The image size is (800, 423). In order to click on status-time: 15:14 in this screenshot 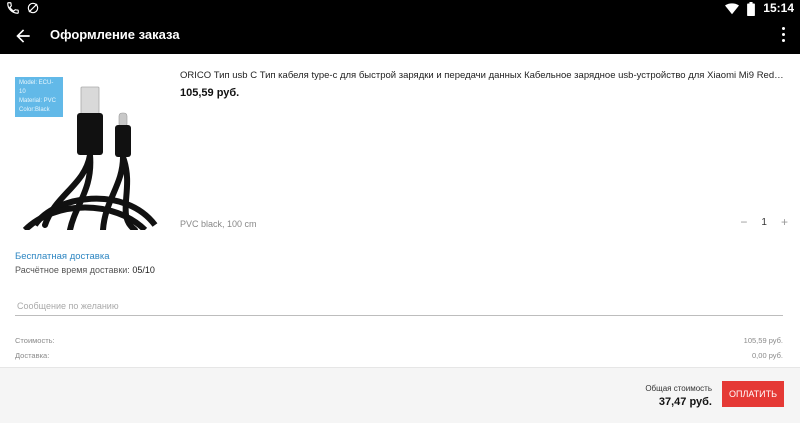, I will do `click(778, 8)`.